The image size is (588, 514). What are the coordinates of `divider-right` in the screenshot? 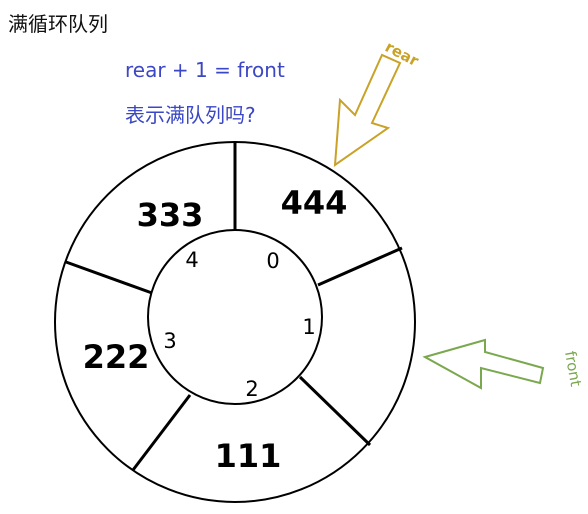 It's located at (360, 266).